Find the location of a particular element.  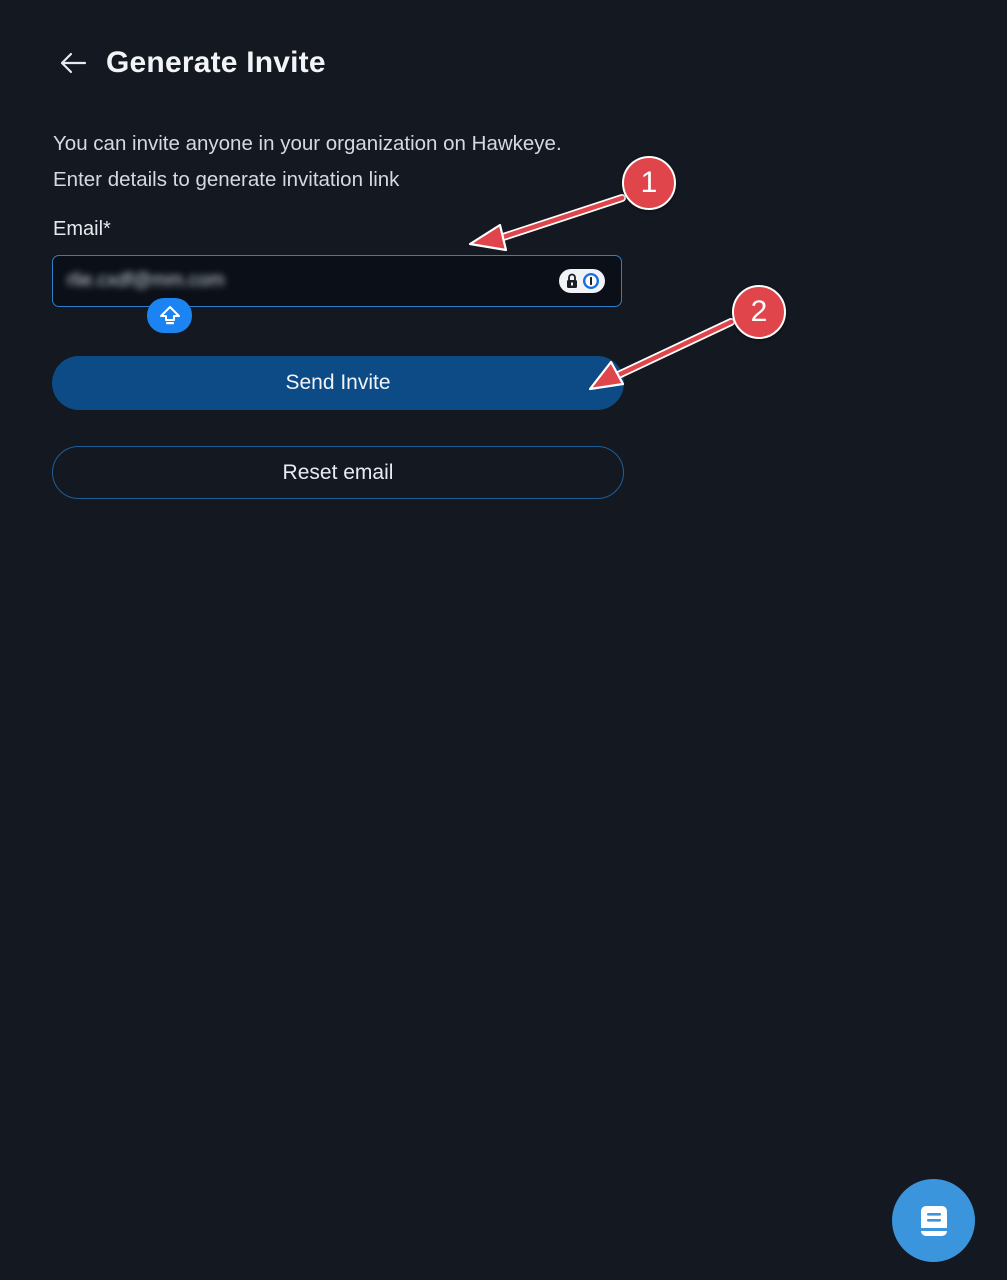

send-invite-button: Send Invite is located at coordinates (338, 383).